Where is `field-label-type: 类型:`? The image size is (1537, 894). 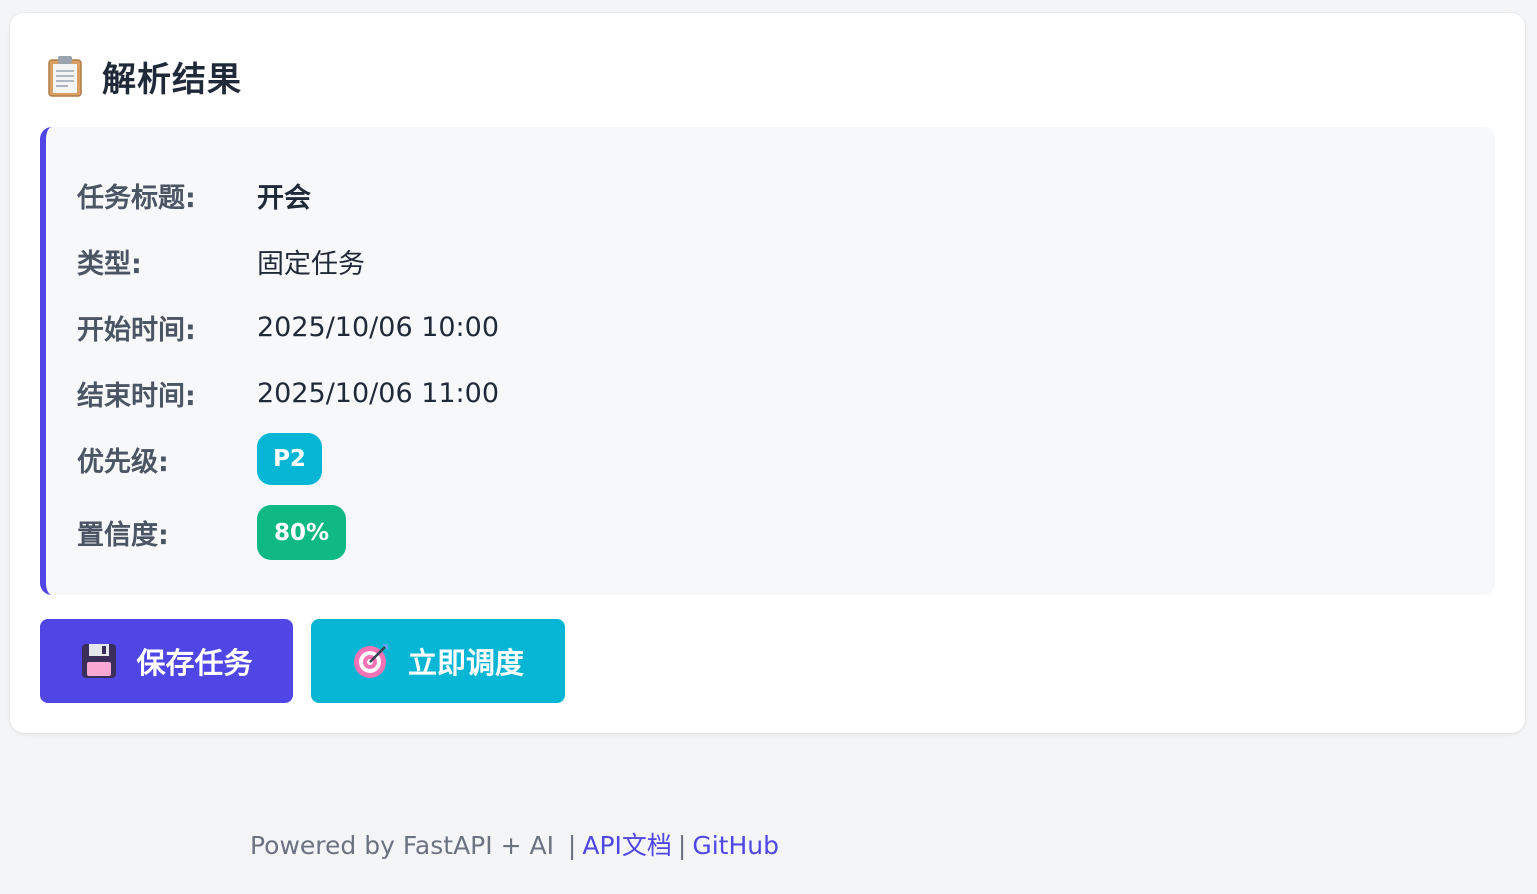 field-label-type: 类型: is located at coordinates (109, 264).